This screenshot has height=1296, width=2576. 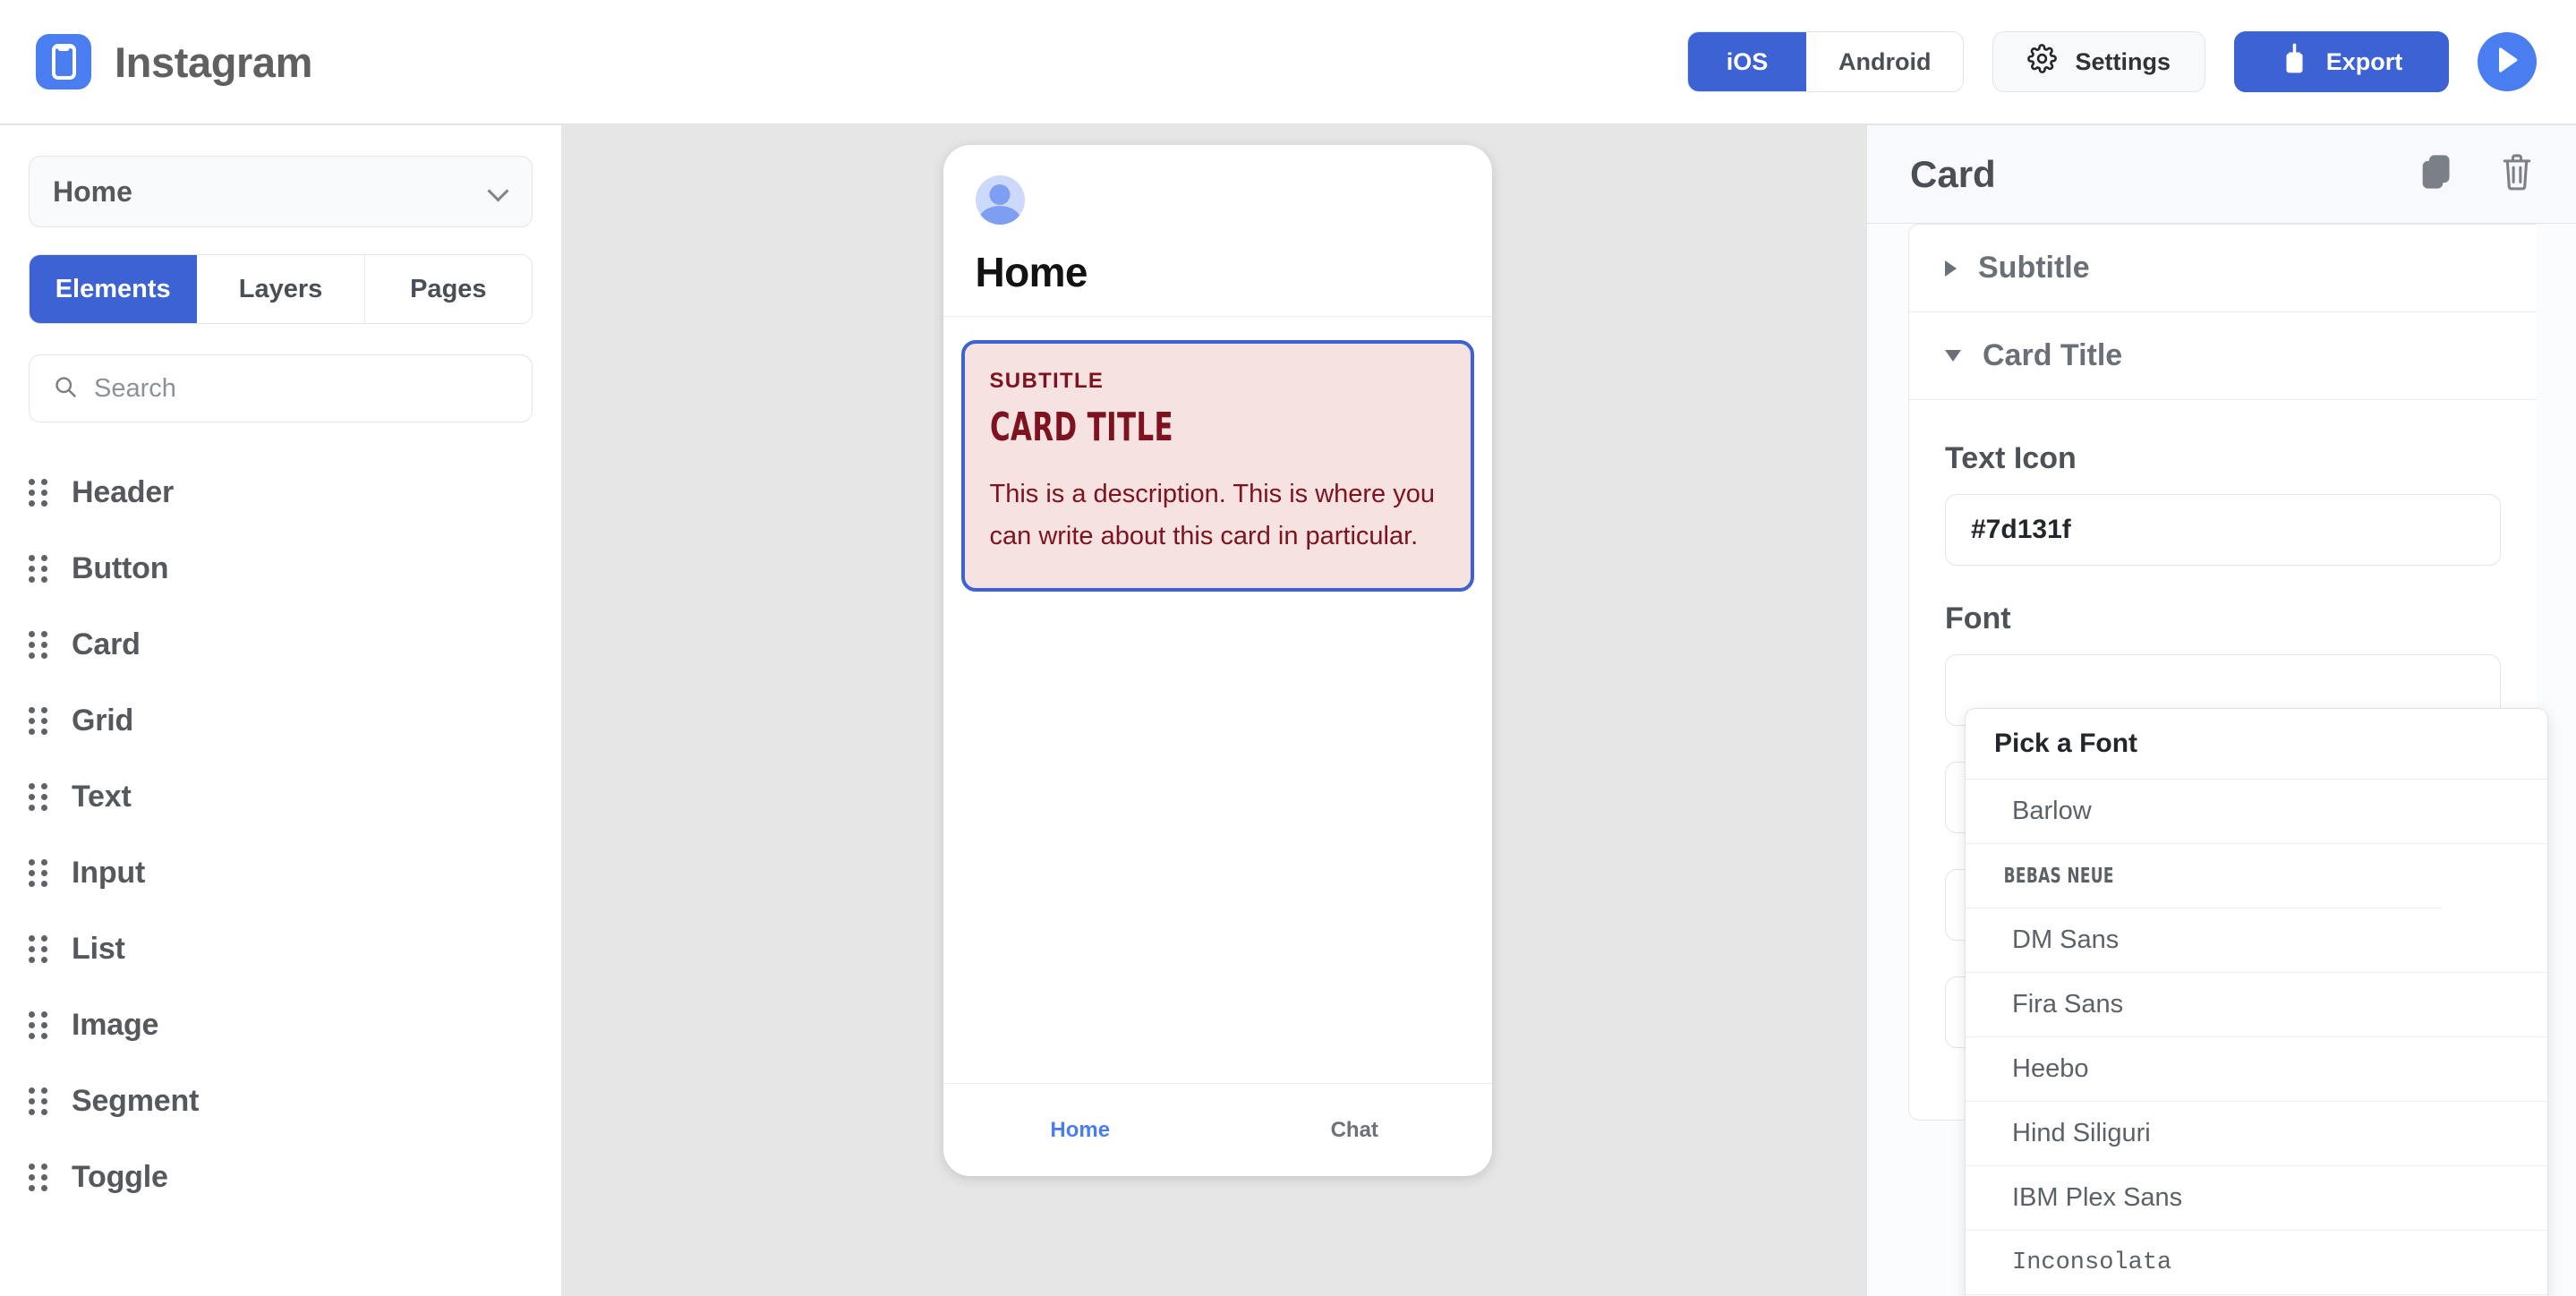 I want to click on card-title: CARD TITLE, so click(x=1081, y=428).